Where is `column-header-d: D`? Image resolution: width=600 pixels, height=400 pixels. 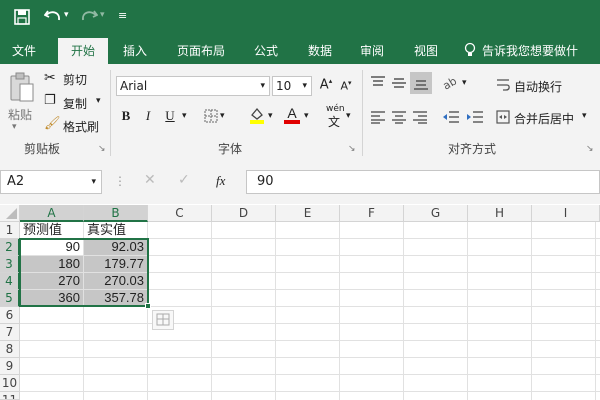 column-header-d: D is located at coordinates (244, 213).